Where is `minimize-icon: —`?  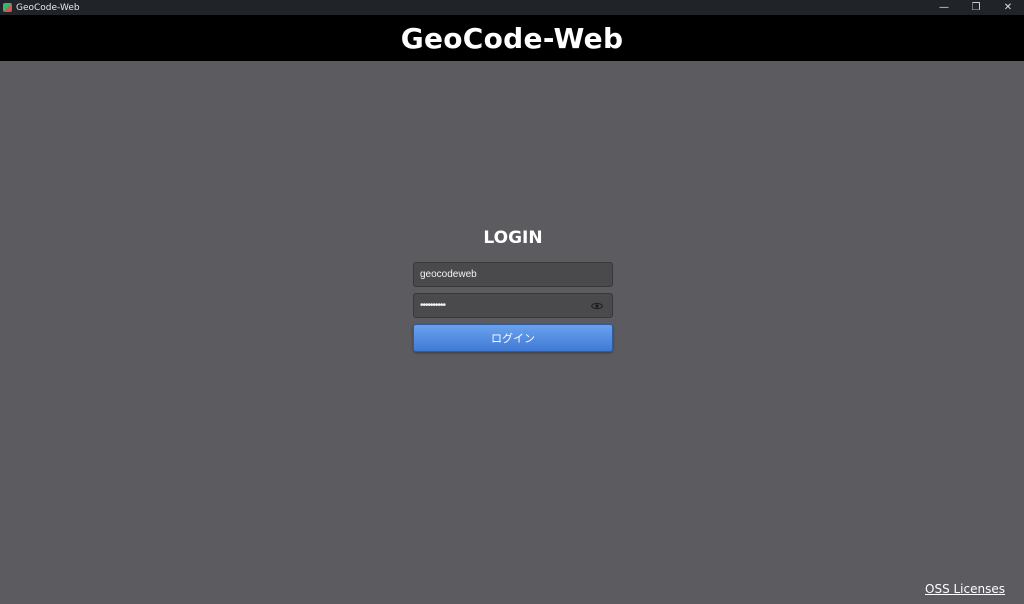 minimize-icon: — is located at coordinates (944, 7).